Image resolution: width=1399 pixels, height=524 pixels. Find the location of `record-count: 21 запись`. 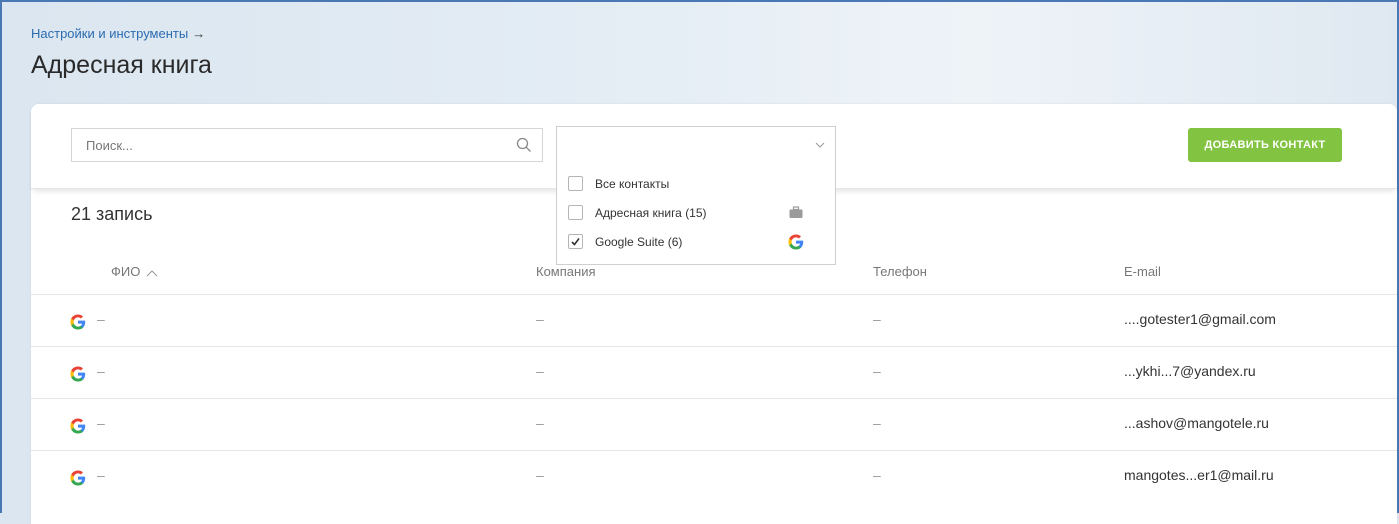

record-count: 21 запись is located at coordinates (112, 214).